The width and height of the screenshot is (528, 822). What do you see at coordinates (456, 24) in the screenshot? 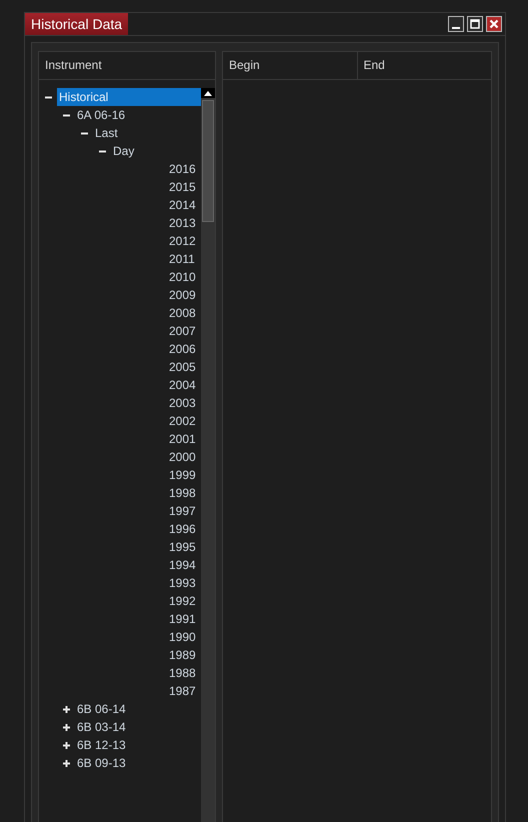
I see `minimize-button` at bounding box center [456, 24].